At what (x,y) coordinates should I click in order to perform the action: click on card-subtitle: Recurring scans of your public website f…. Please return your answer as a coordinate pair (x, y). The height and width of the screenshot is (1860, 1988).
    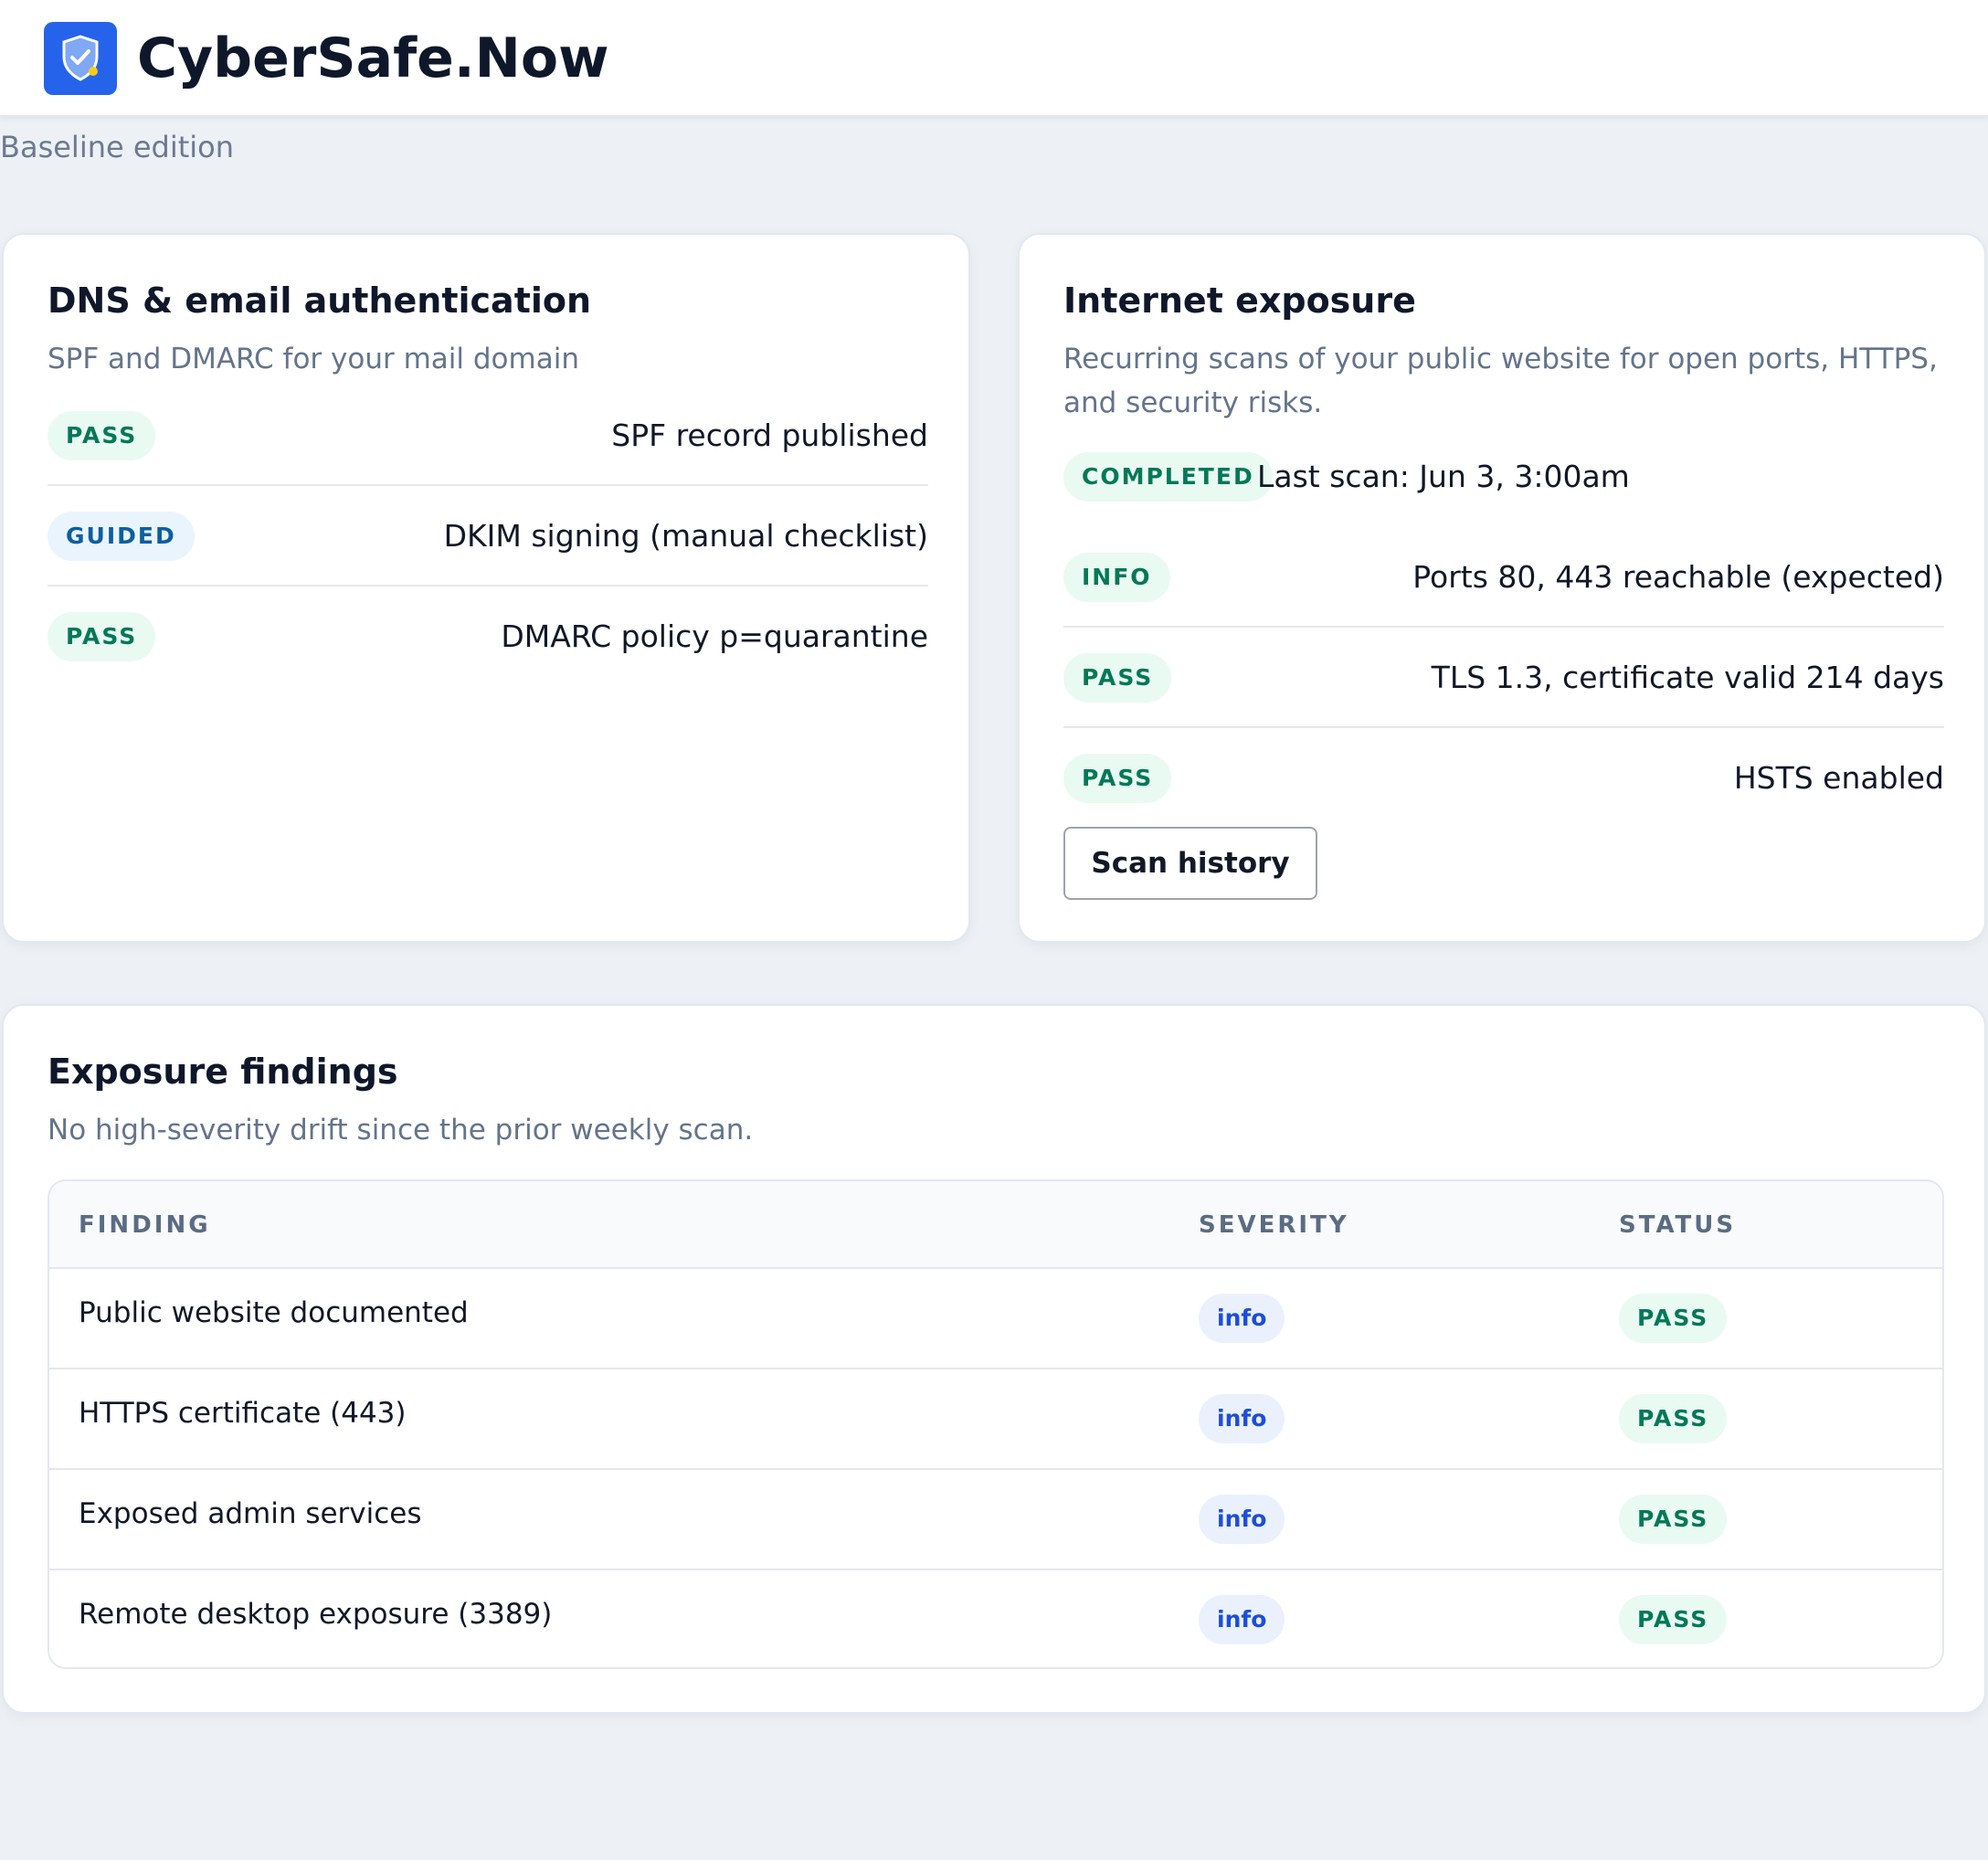
    Looking at the image, I should click on (1500, 381).